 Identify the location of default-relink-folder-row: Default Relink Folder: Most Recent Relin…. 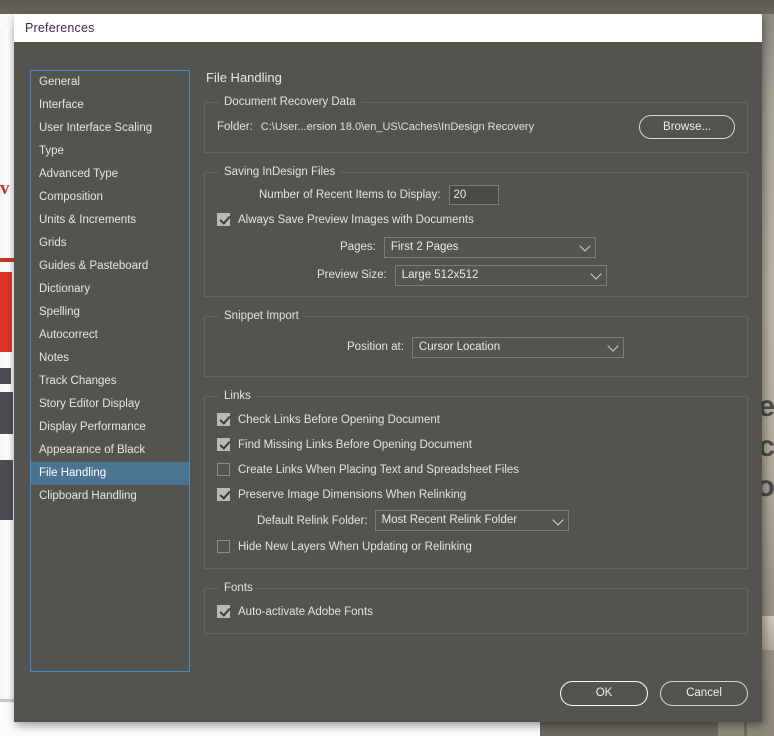
(476, 520).